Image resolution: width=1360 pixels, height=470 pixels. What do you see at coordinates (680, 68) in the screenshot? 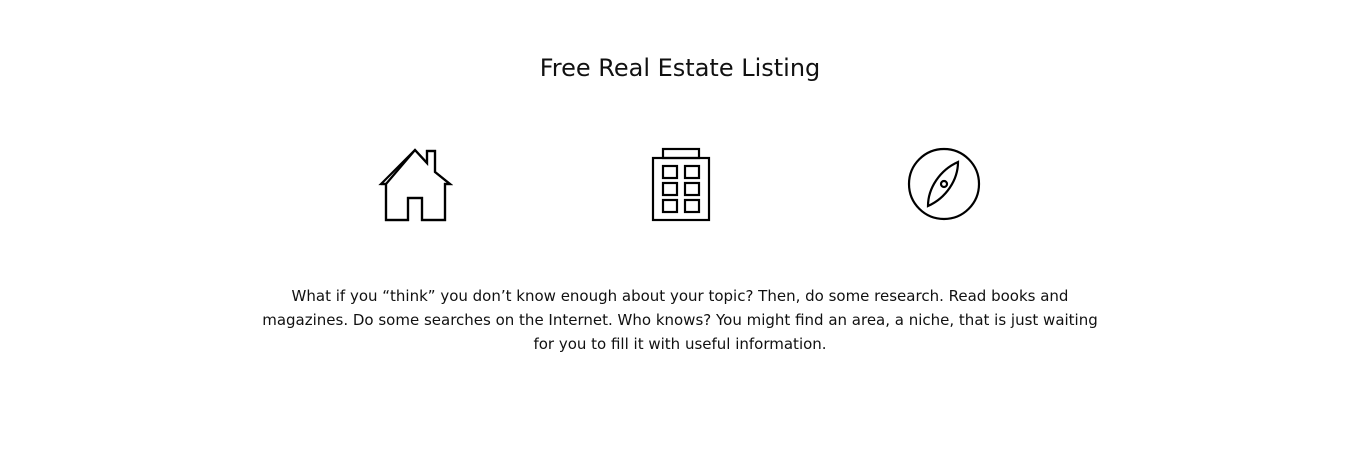
I see `section-title: Free Real Estate Listing` at bounding box center [680, 68].